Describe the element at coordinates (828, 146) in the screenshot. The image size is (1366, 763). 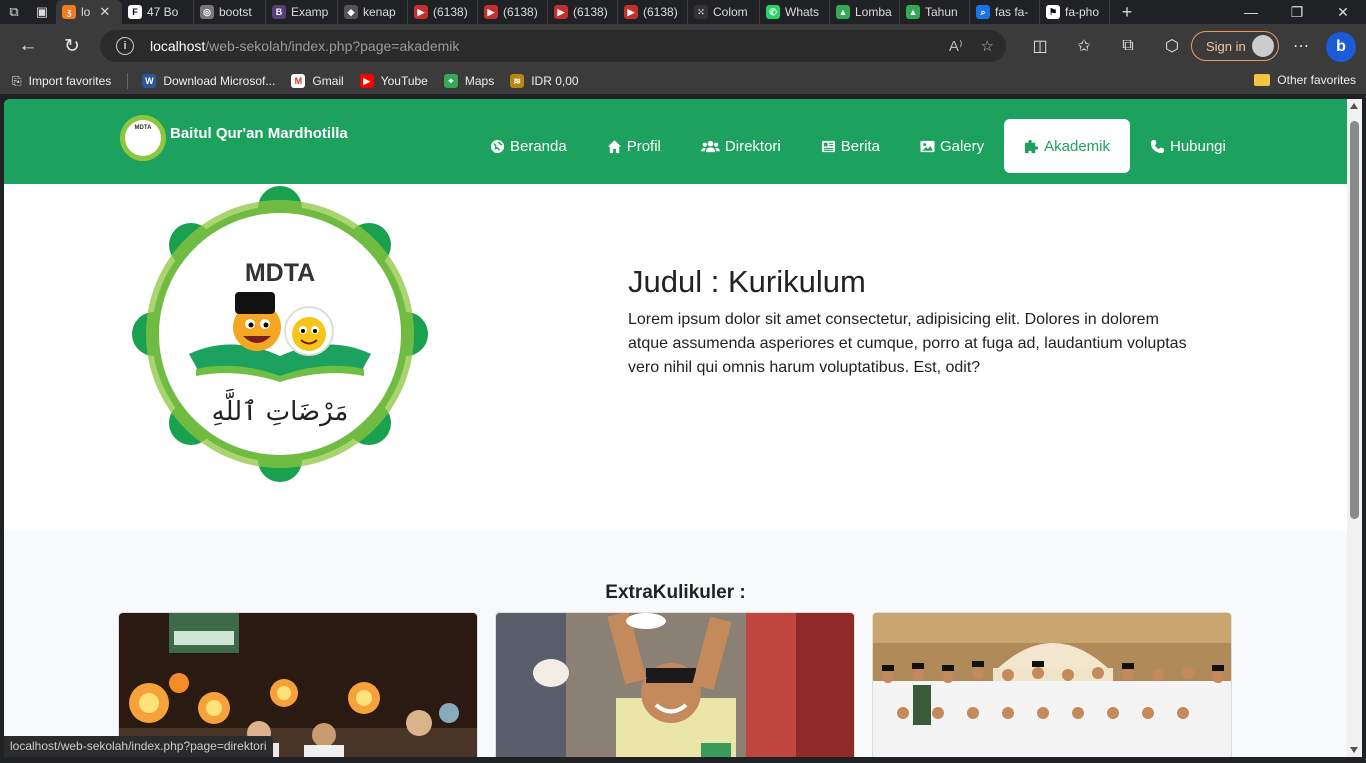
I see `newspaper-icon` at that location.